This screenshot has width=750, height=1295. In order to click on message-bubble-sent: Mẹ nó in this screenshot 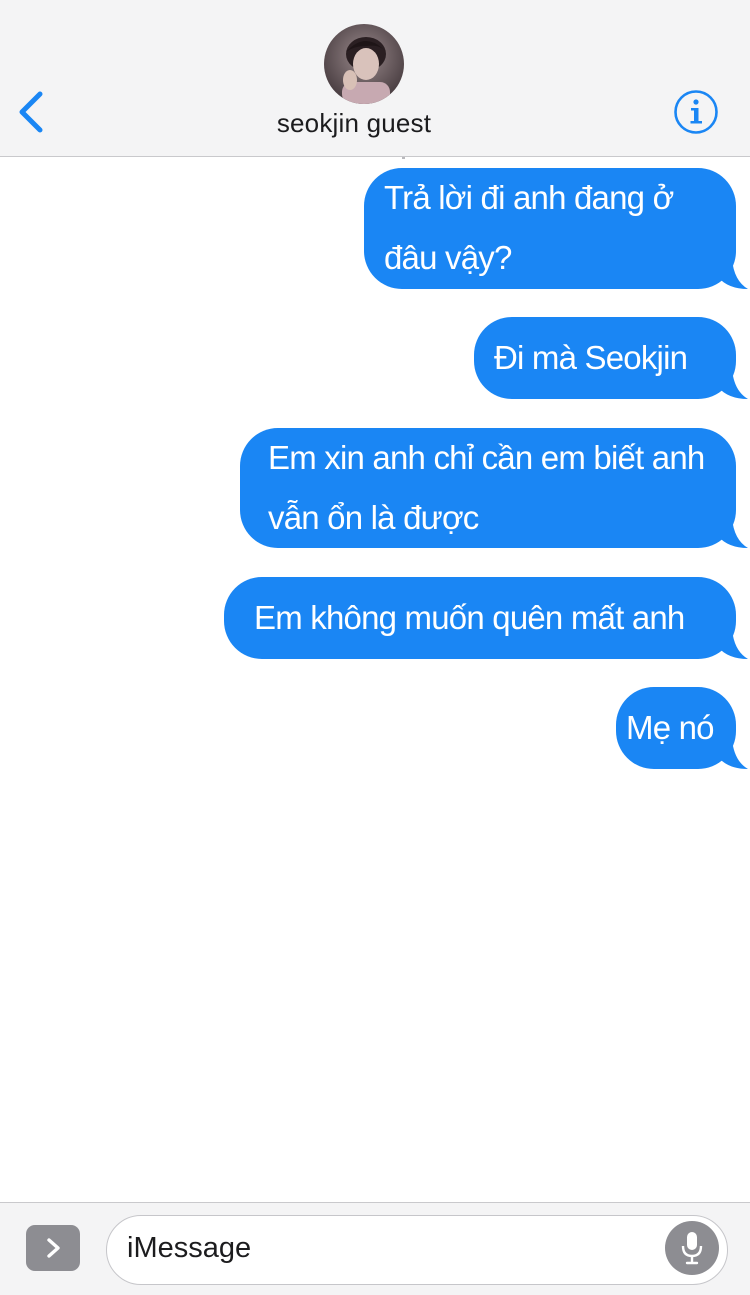, I will do `click(682, 728)`.